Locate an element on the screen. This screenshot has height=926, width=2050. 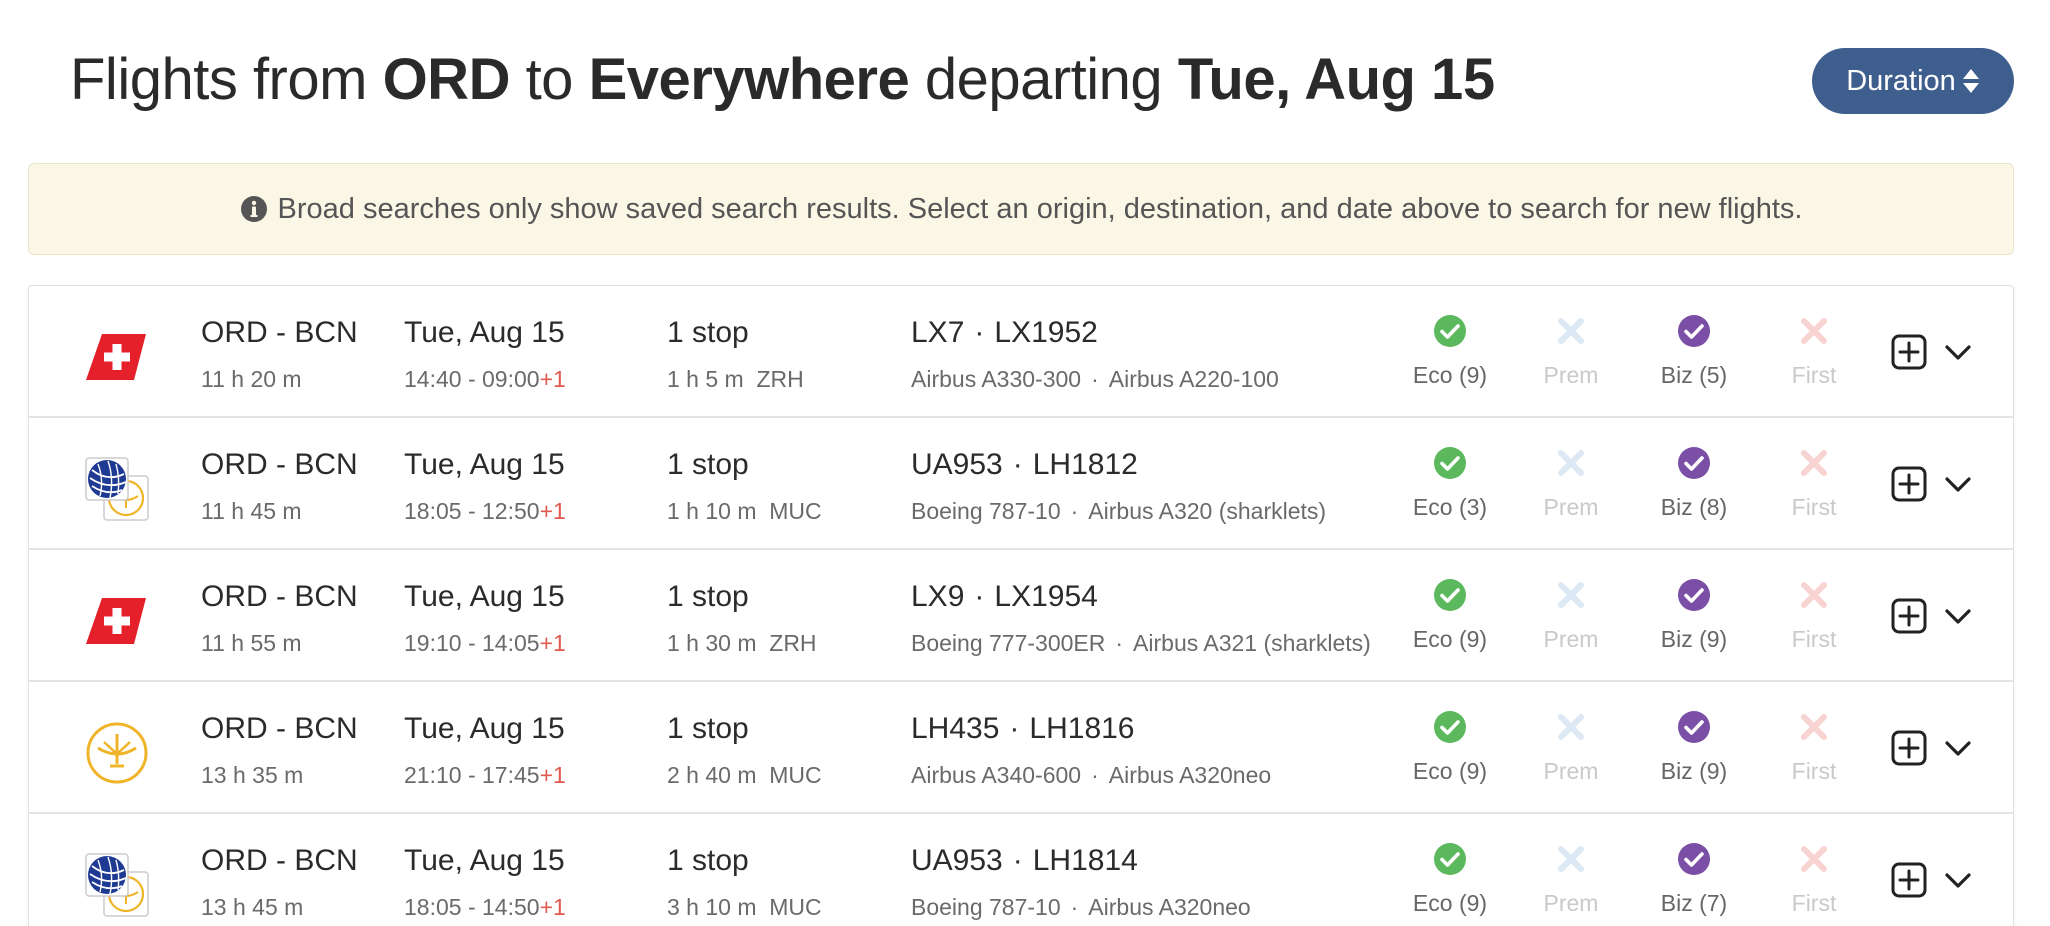
cabin-business: Biz (5) is located at coordinates (1694, 351).